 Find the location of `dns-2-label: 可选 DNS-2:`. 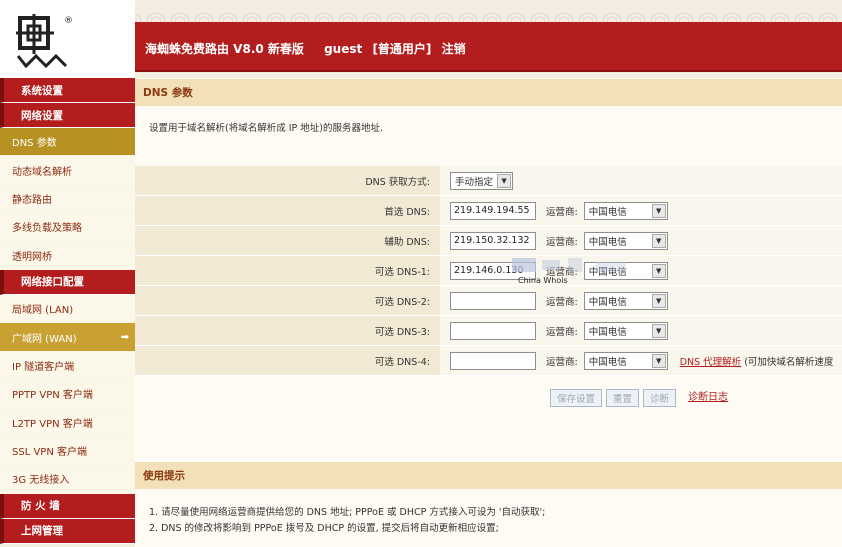

dns-2-label: 可选 DNS-2: is located at coordinates (287, 300).